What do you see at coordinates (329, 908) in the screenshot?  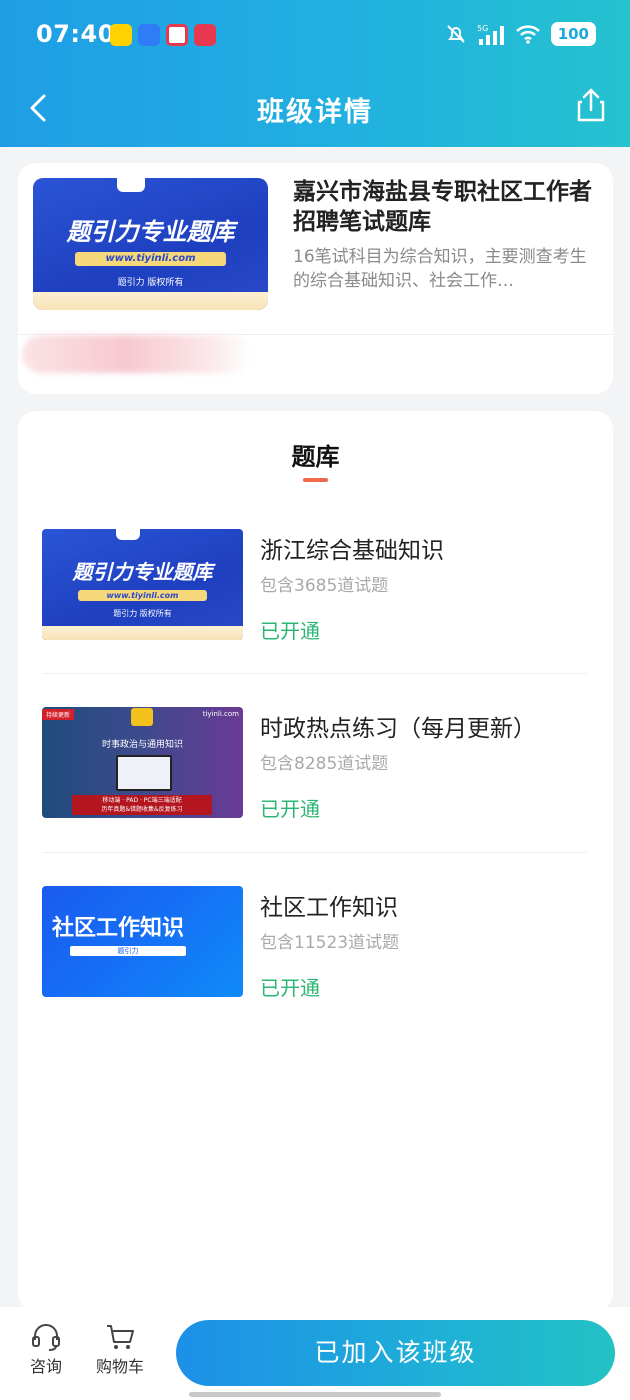 I see `bank-item-title: 社区工作知识` at bounding box center [329, 908].